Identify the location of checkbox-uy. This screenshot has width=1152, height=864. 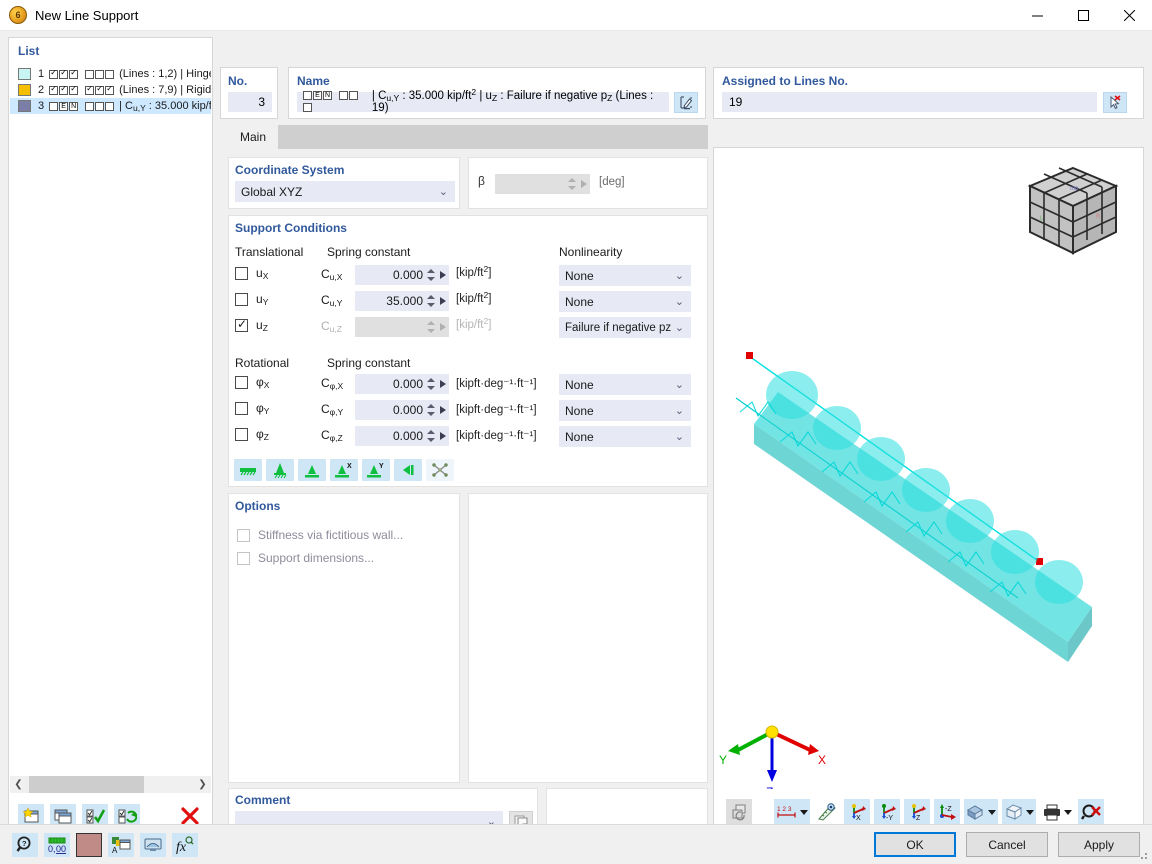
(241, 299).